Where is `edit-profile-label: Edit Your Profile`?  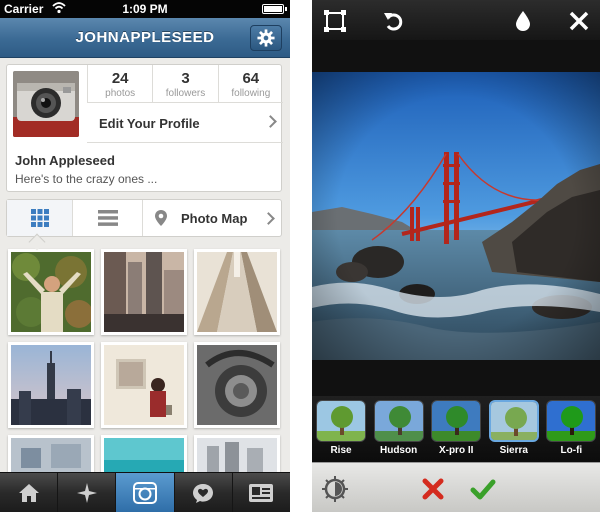 edit-profile-label: Edit Your Profile is located at coordinates (149, 123).